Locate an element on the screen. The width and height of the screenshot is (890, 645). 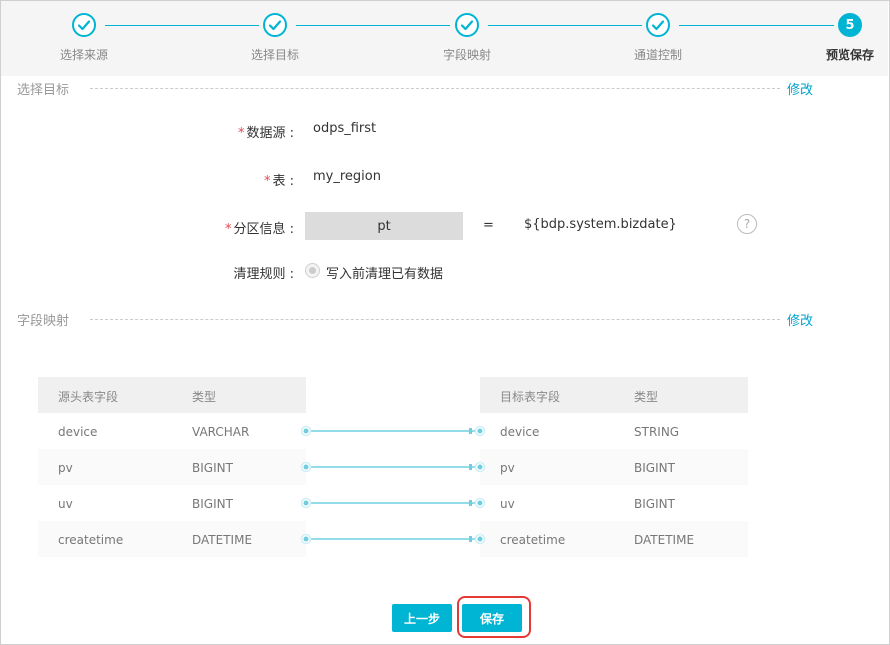
prev-step-button: 上一步 is located at coordinates (422, 618).